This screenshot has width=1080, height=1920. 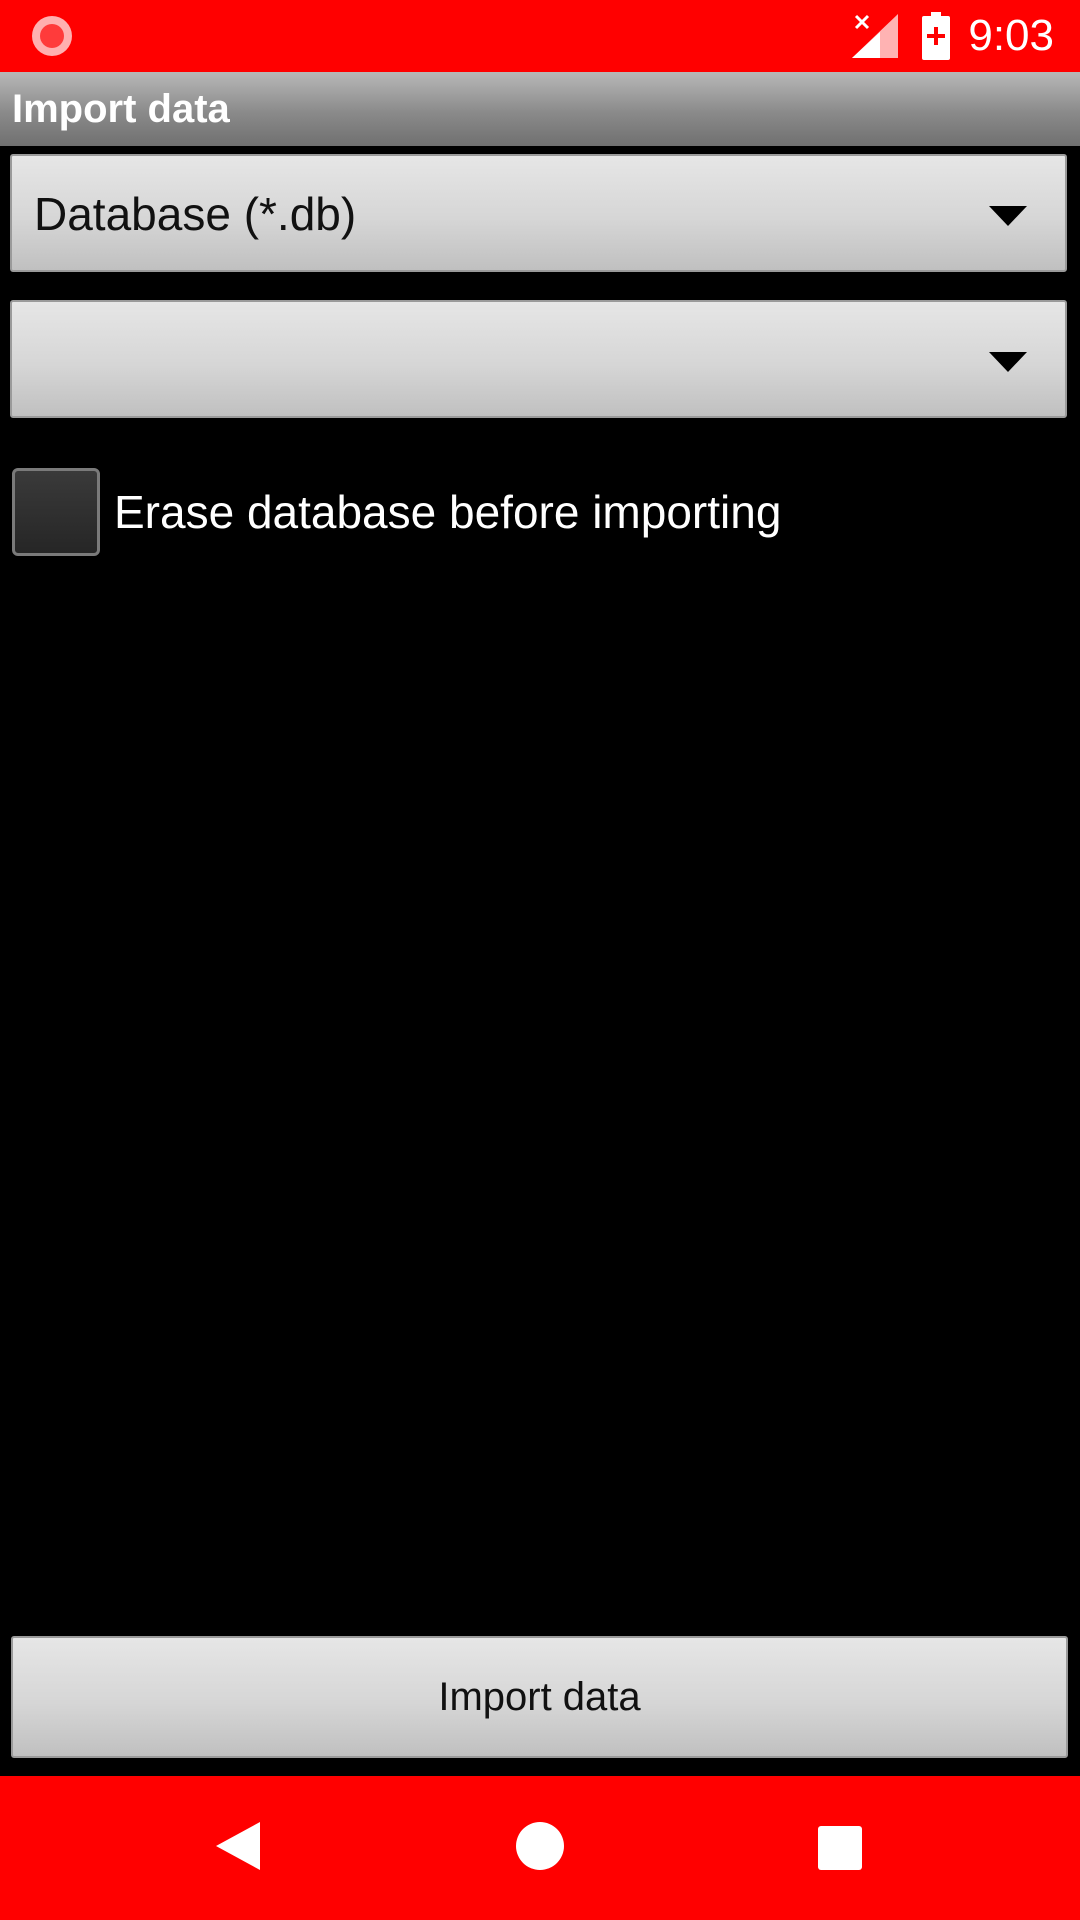 I want to click on status-bar: 9:03, so click(x=540, y=36).